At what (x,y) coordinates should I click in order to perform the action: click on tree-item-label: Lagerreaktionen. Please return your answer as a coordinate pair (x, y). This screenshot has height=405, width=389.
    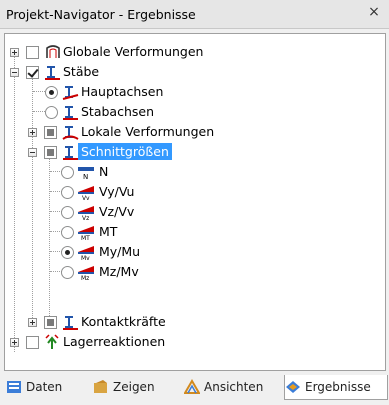
    Looking at the image, I should click on (114, 341).